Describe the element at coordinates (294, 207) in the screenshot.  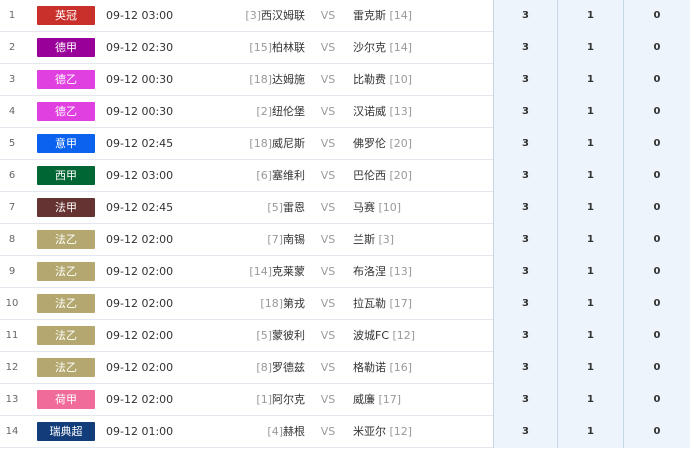
I see `home-team-name: 雷恩` at that location.